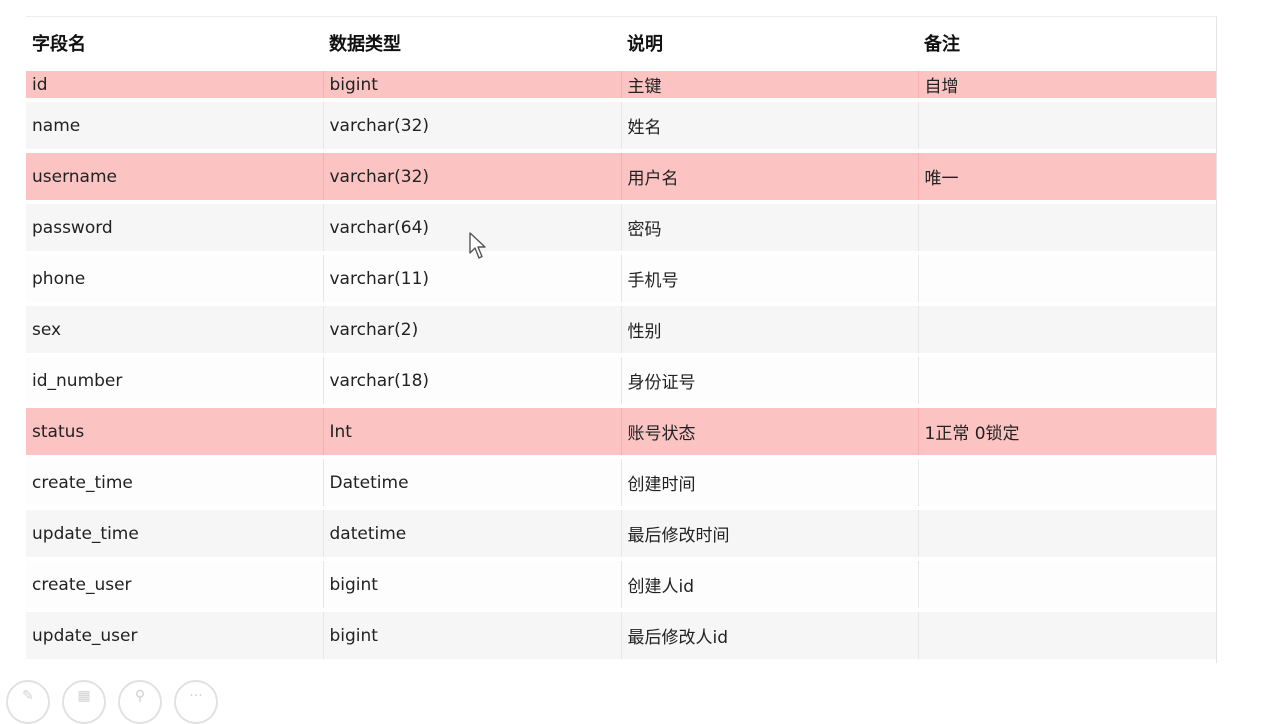 The height and width of the screenshot is (724, 1278). Describe the element at coordinates (769, 636) in the screenshot. I see `cell-description: 最后修改人id` at that location.